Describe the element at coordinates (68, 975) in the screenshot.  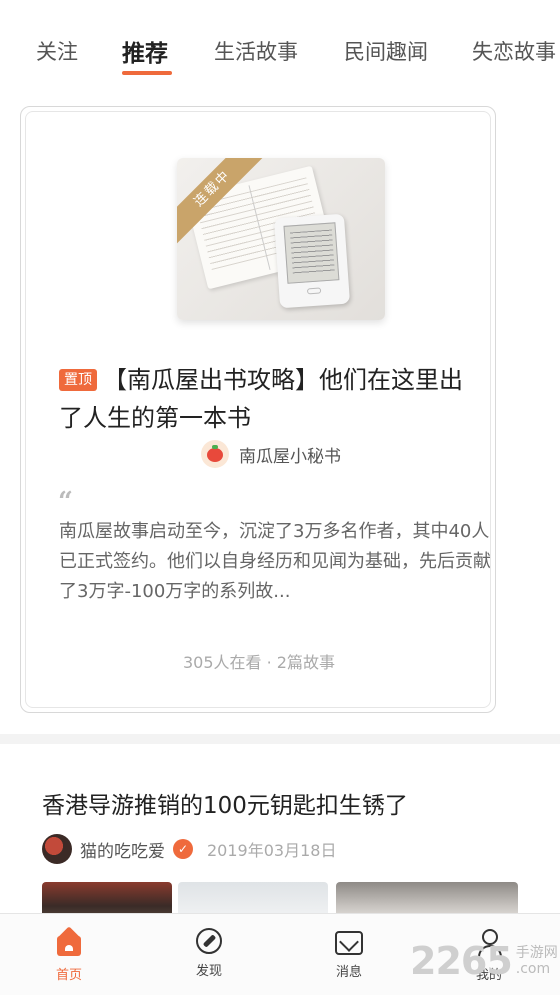
I see `nav-home-label: 首页` at that location.